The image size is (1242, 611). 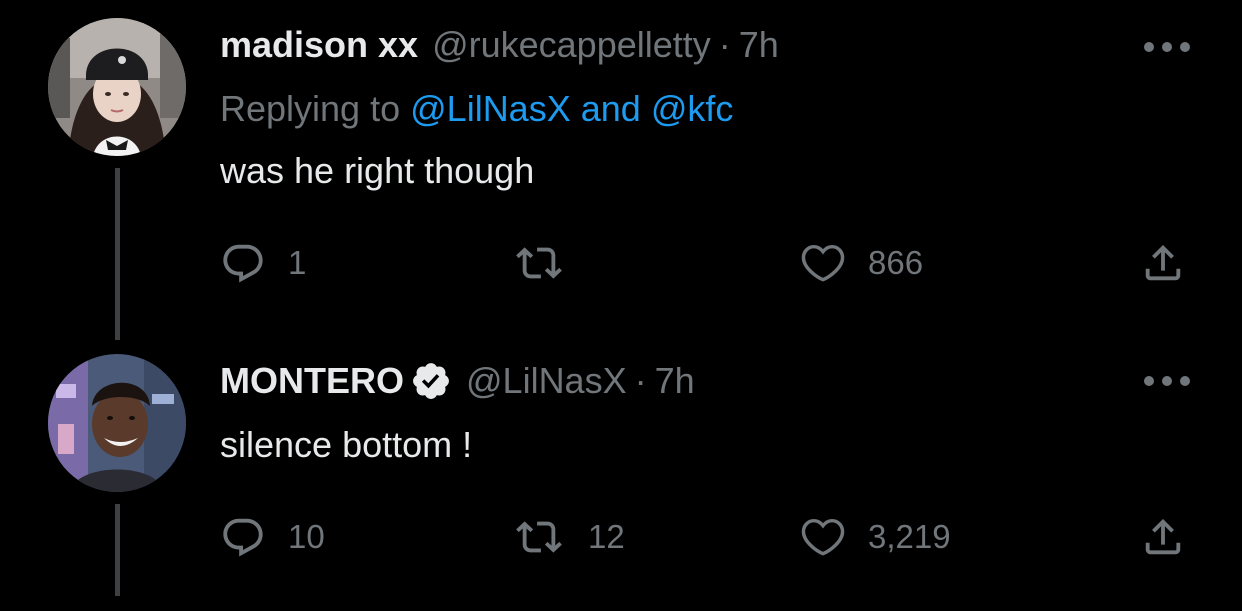 What do you see at coordinates (457, 381) in the screenshot?
I see `tweet-header: MONTERO @LilNasX · 7h` at bounding box center [457, 381].